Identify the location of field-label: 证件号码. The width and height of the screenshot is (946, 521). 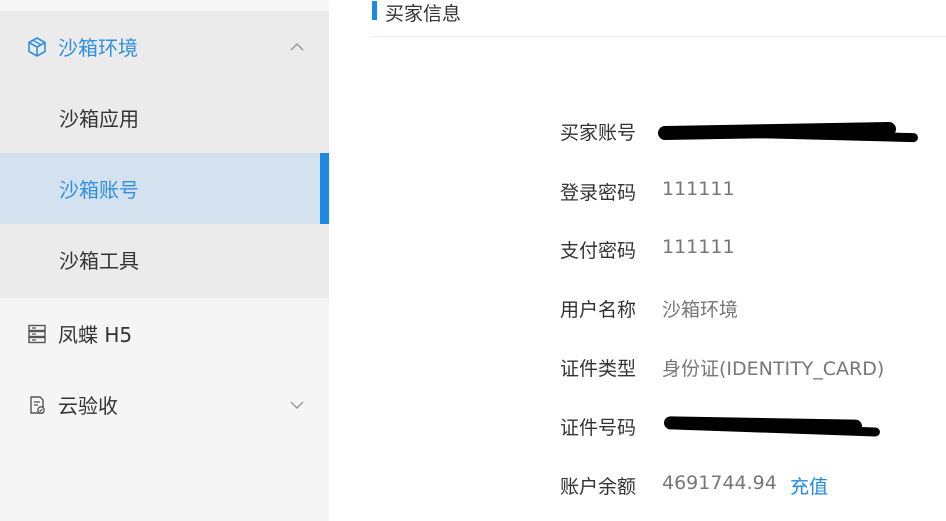
(598, 428).